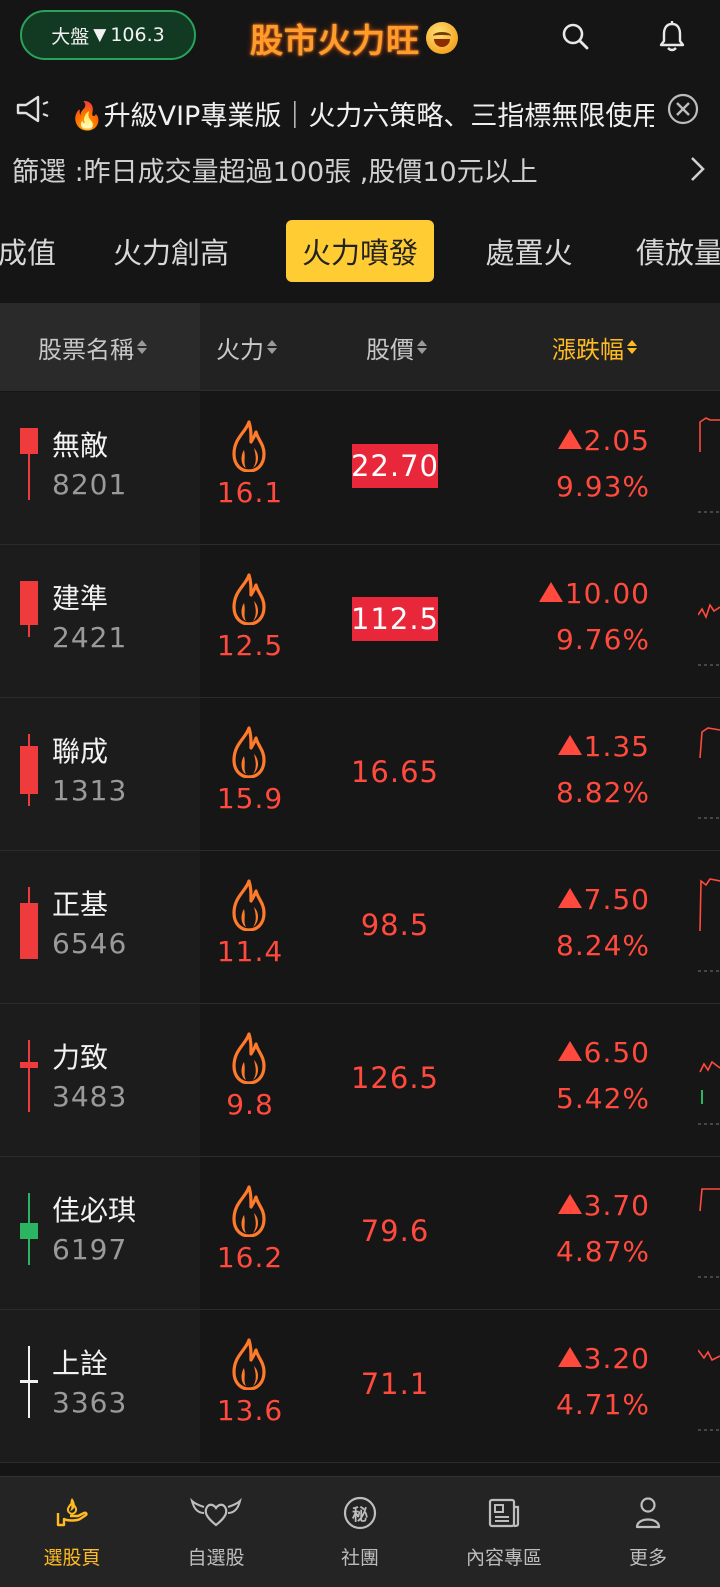 Image resolution: width=720 pixels, height=1587 pixels. Describe the element at coordinates (240, 349) in the screenshot. I see `column-fire-label: 火力` at that location.